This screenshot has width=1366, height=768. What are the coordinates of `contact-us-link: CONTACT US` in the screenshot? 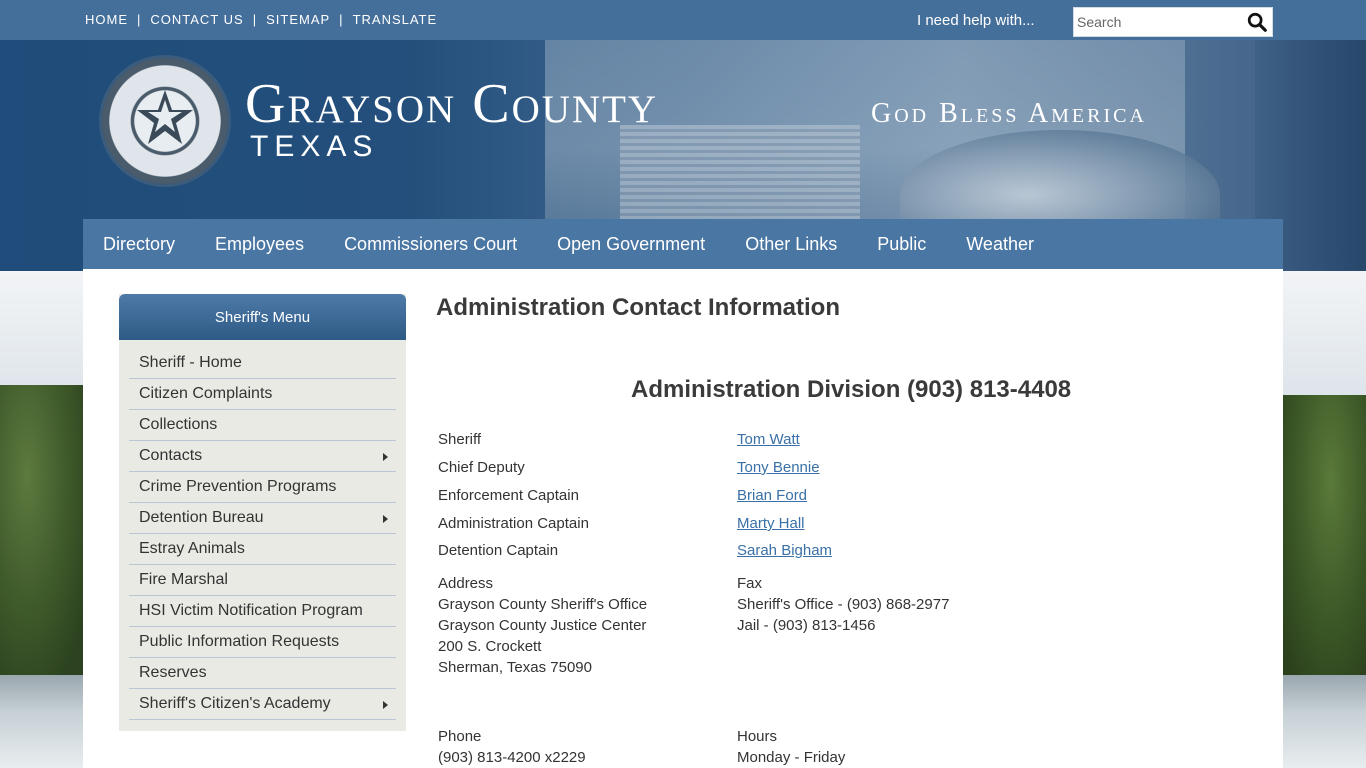 It's located at (196, 19).